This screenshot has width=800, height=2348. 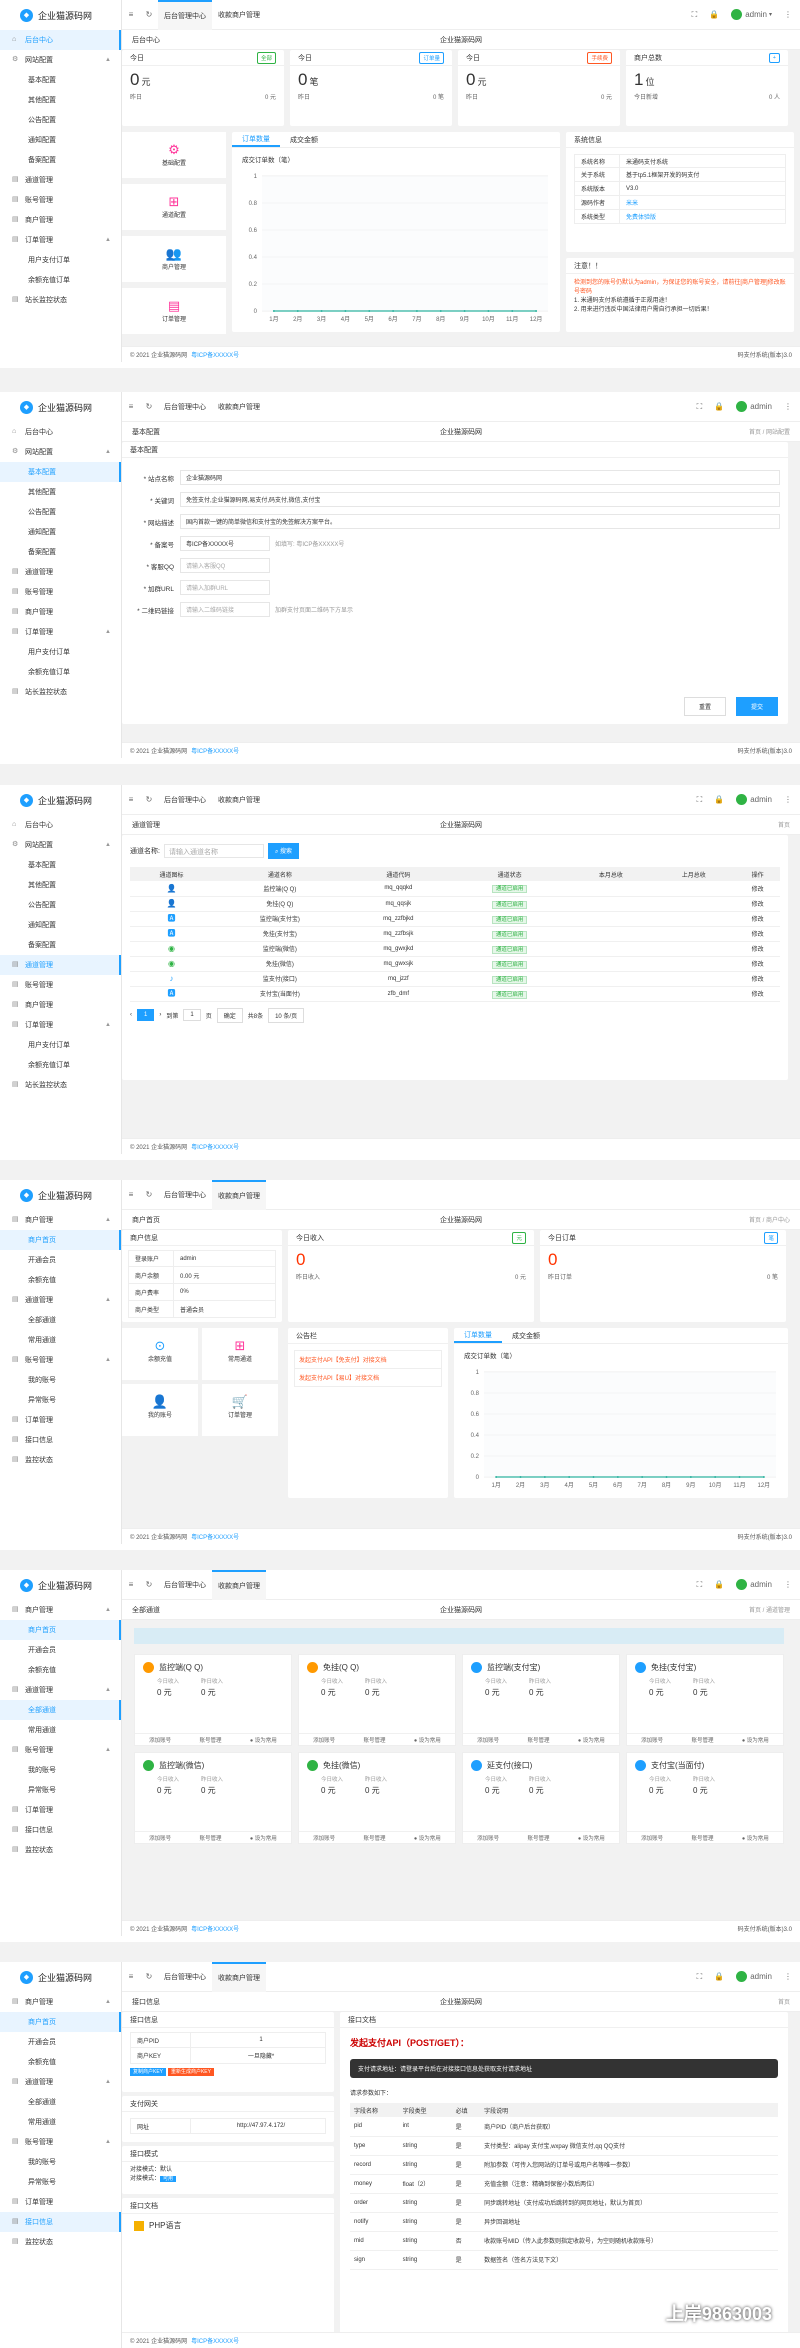 I want to click on text-input: 请输入客服QQ, so click(x=225, y=565).